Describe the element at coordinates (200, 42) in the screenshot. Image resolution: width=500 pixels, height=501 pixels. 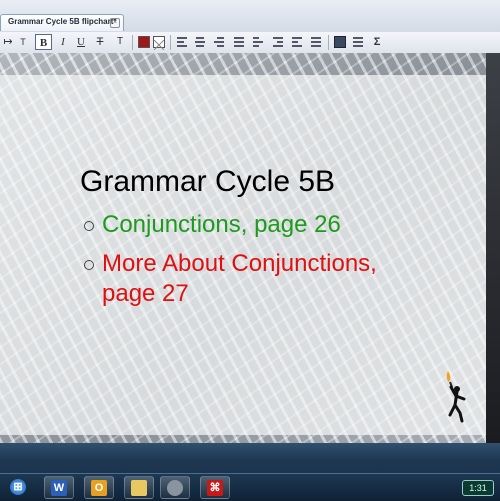
I see `align-center-icon` at that location.